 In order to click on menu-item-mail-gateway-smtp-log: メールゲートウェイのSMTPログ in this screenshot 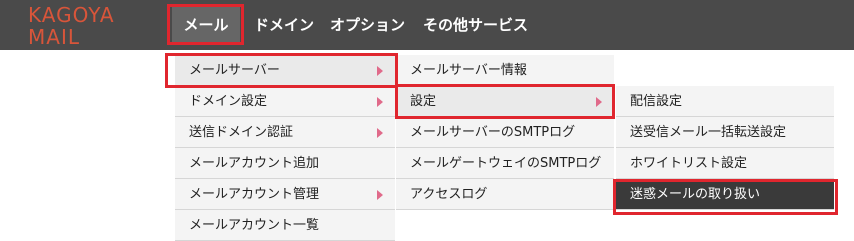, I will do `click(505, 163)`.